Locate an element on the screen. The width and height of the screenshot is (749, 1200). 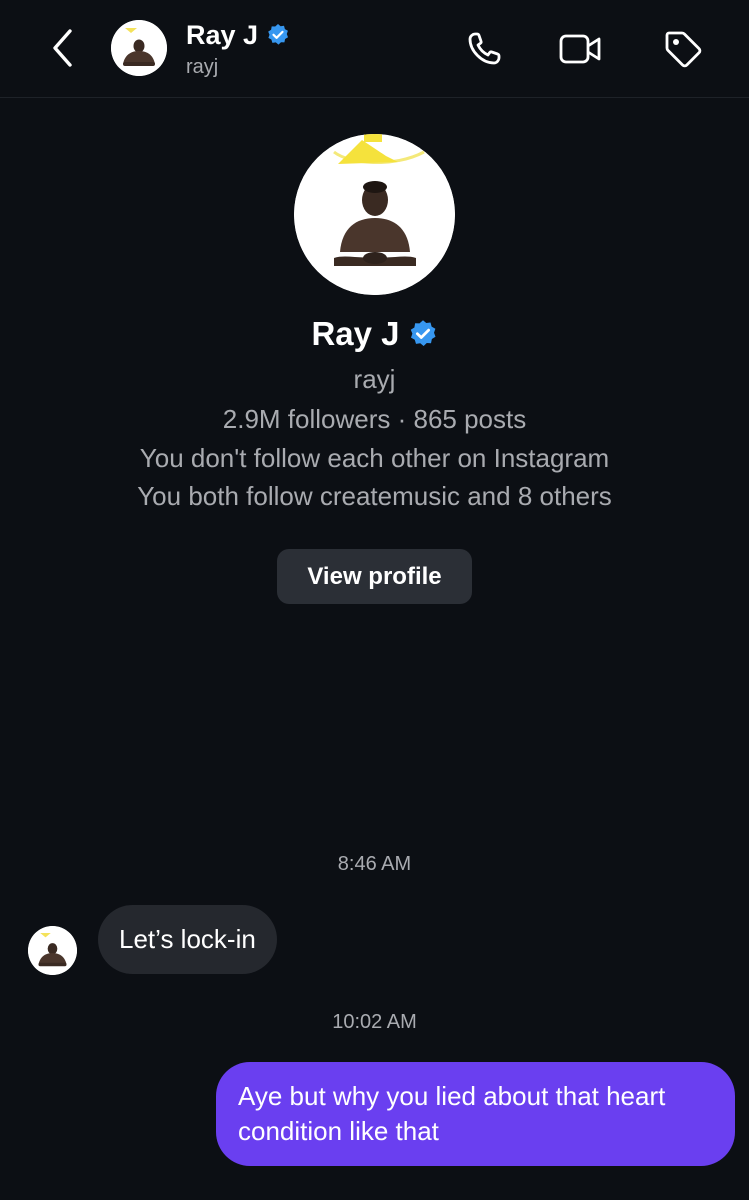
profile-stats: 2.9M followers · 865 posts is located at coordinates (374, 419).